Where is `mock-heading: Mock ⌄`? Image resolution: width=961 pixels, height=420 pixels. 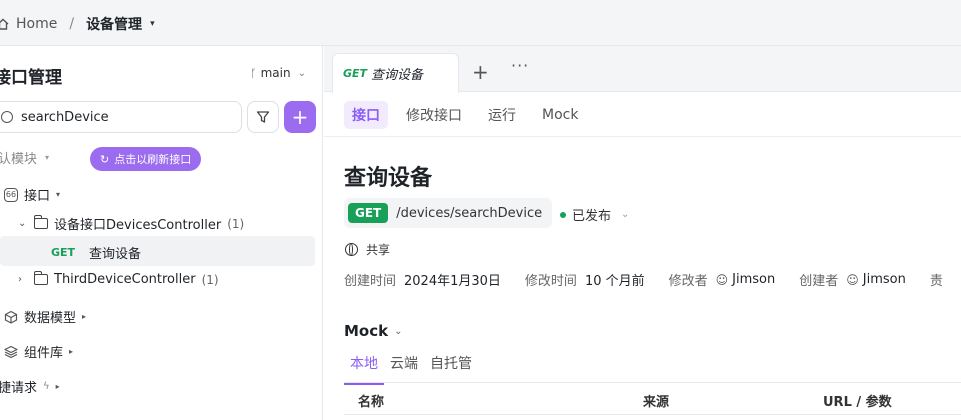
mock-heading: Mock ⌄ is located at coordinates (373, 331).